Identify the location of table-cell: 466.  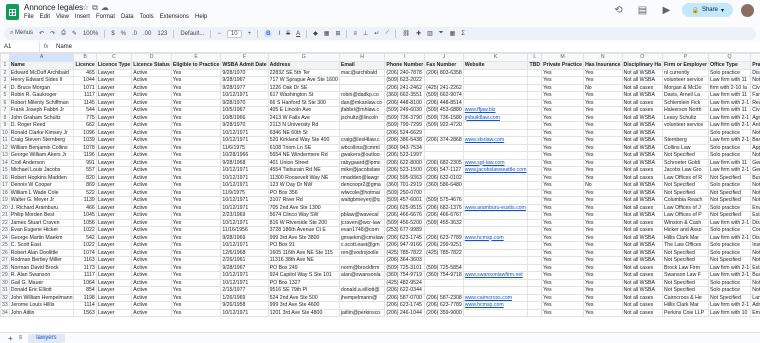
(85, 208).